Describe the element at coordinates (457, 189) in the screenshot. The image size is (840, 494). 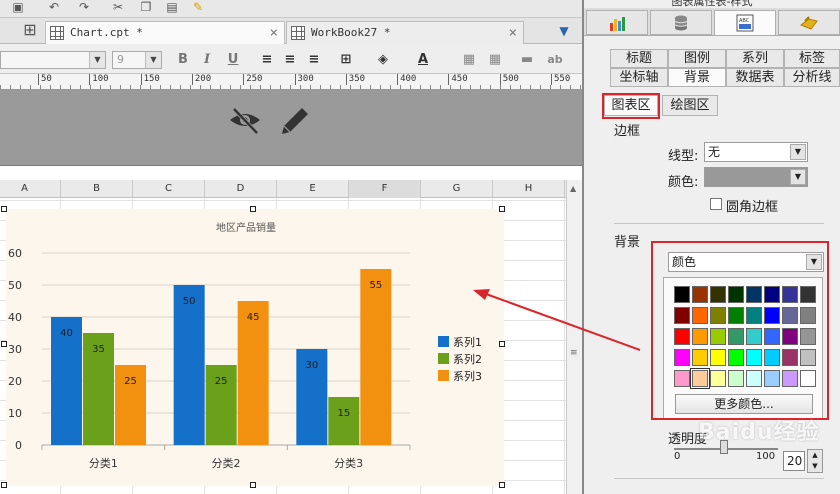
I see `column-header: G` at that location.